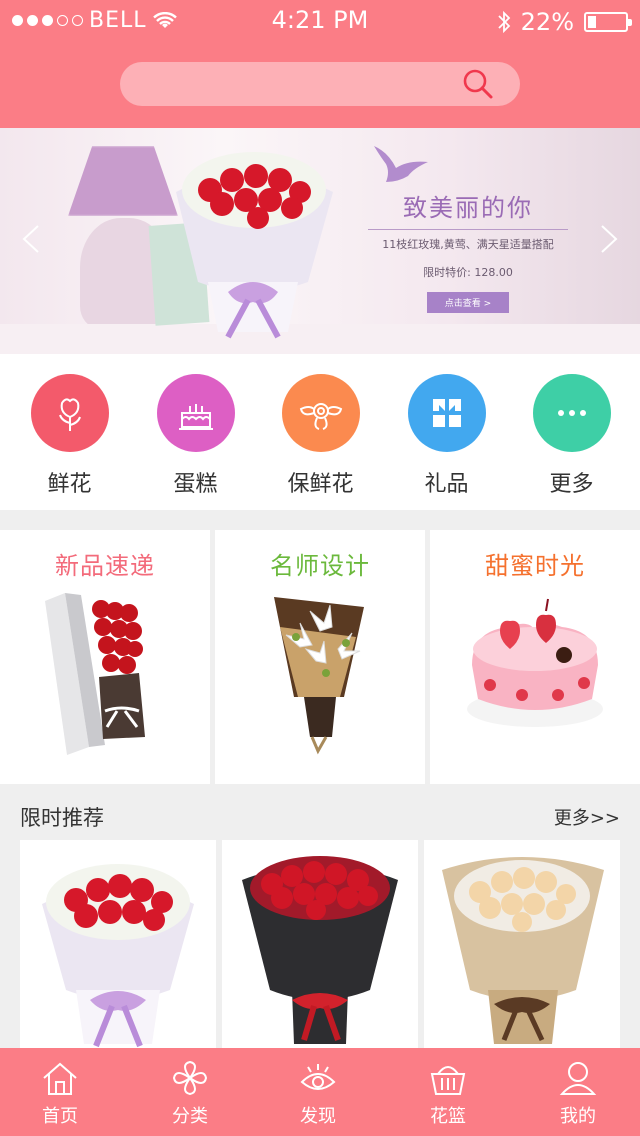 This screenshot has height=1136, width=640. I want to click on bottom-tab-bar: 首页 分类 发现 花篮 我的, so click(320, 1092).